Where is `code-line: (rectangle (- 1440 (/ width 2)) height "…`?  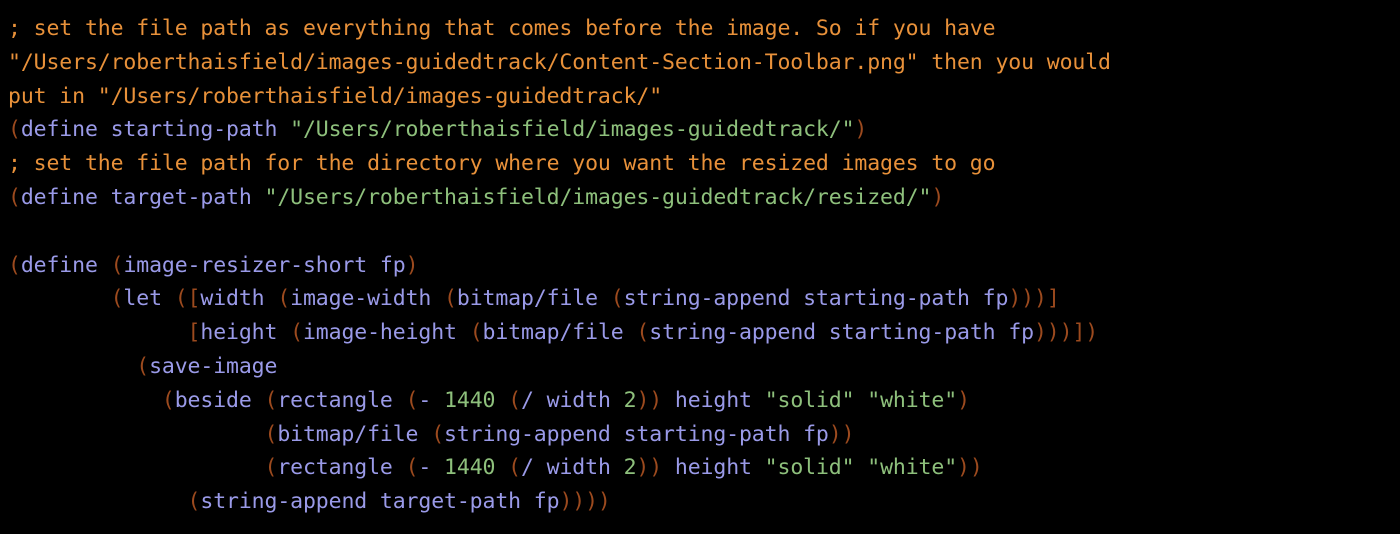 code-line: (rectangle (- 1440 (/ width 2)) height "… is located at coordinates (704, 468).